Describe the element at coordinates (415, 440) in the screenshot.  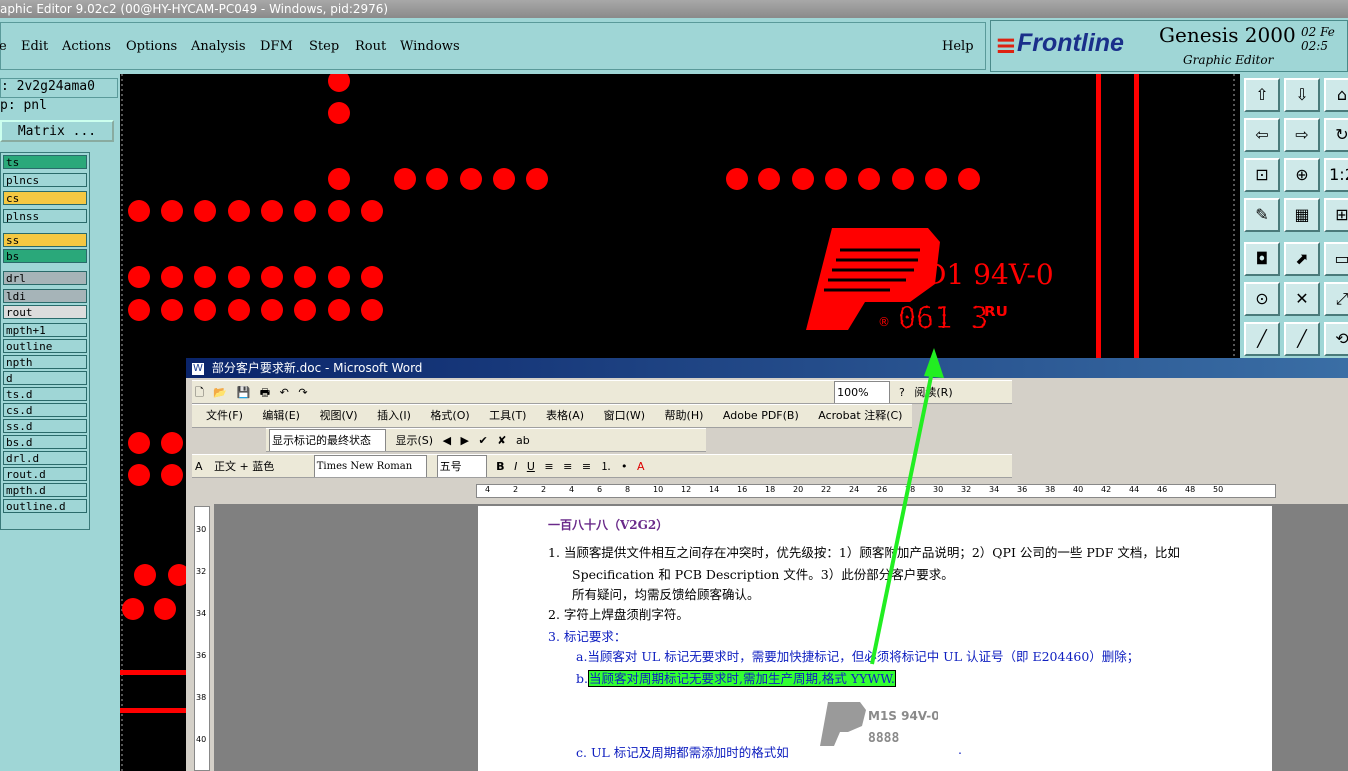
I see `show-button: 显示(S)` at that location.